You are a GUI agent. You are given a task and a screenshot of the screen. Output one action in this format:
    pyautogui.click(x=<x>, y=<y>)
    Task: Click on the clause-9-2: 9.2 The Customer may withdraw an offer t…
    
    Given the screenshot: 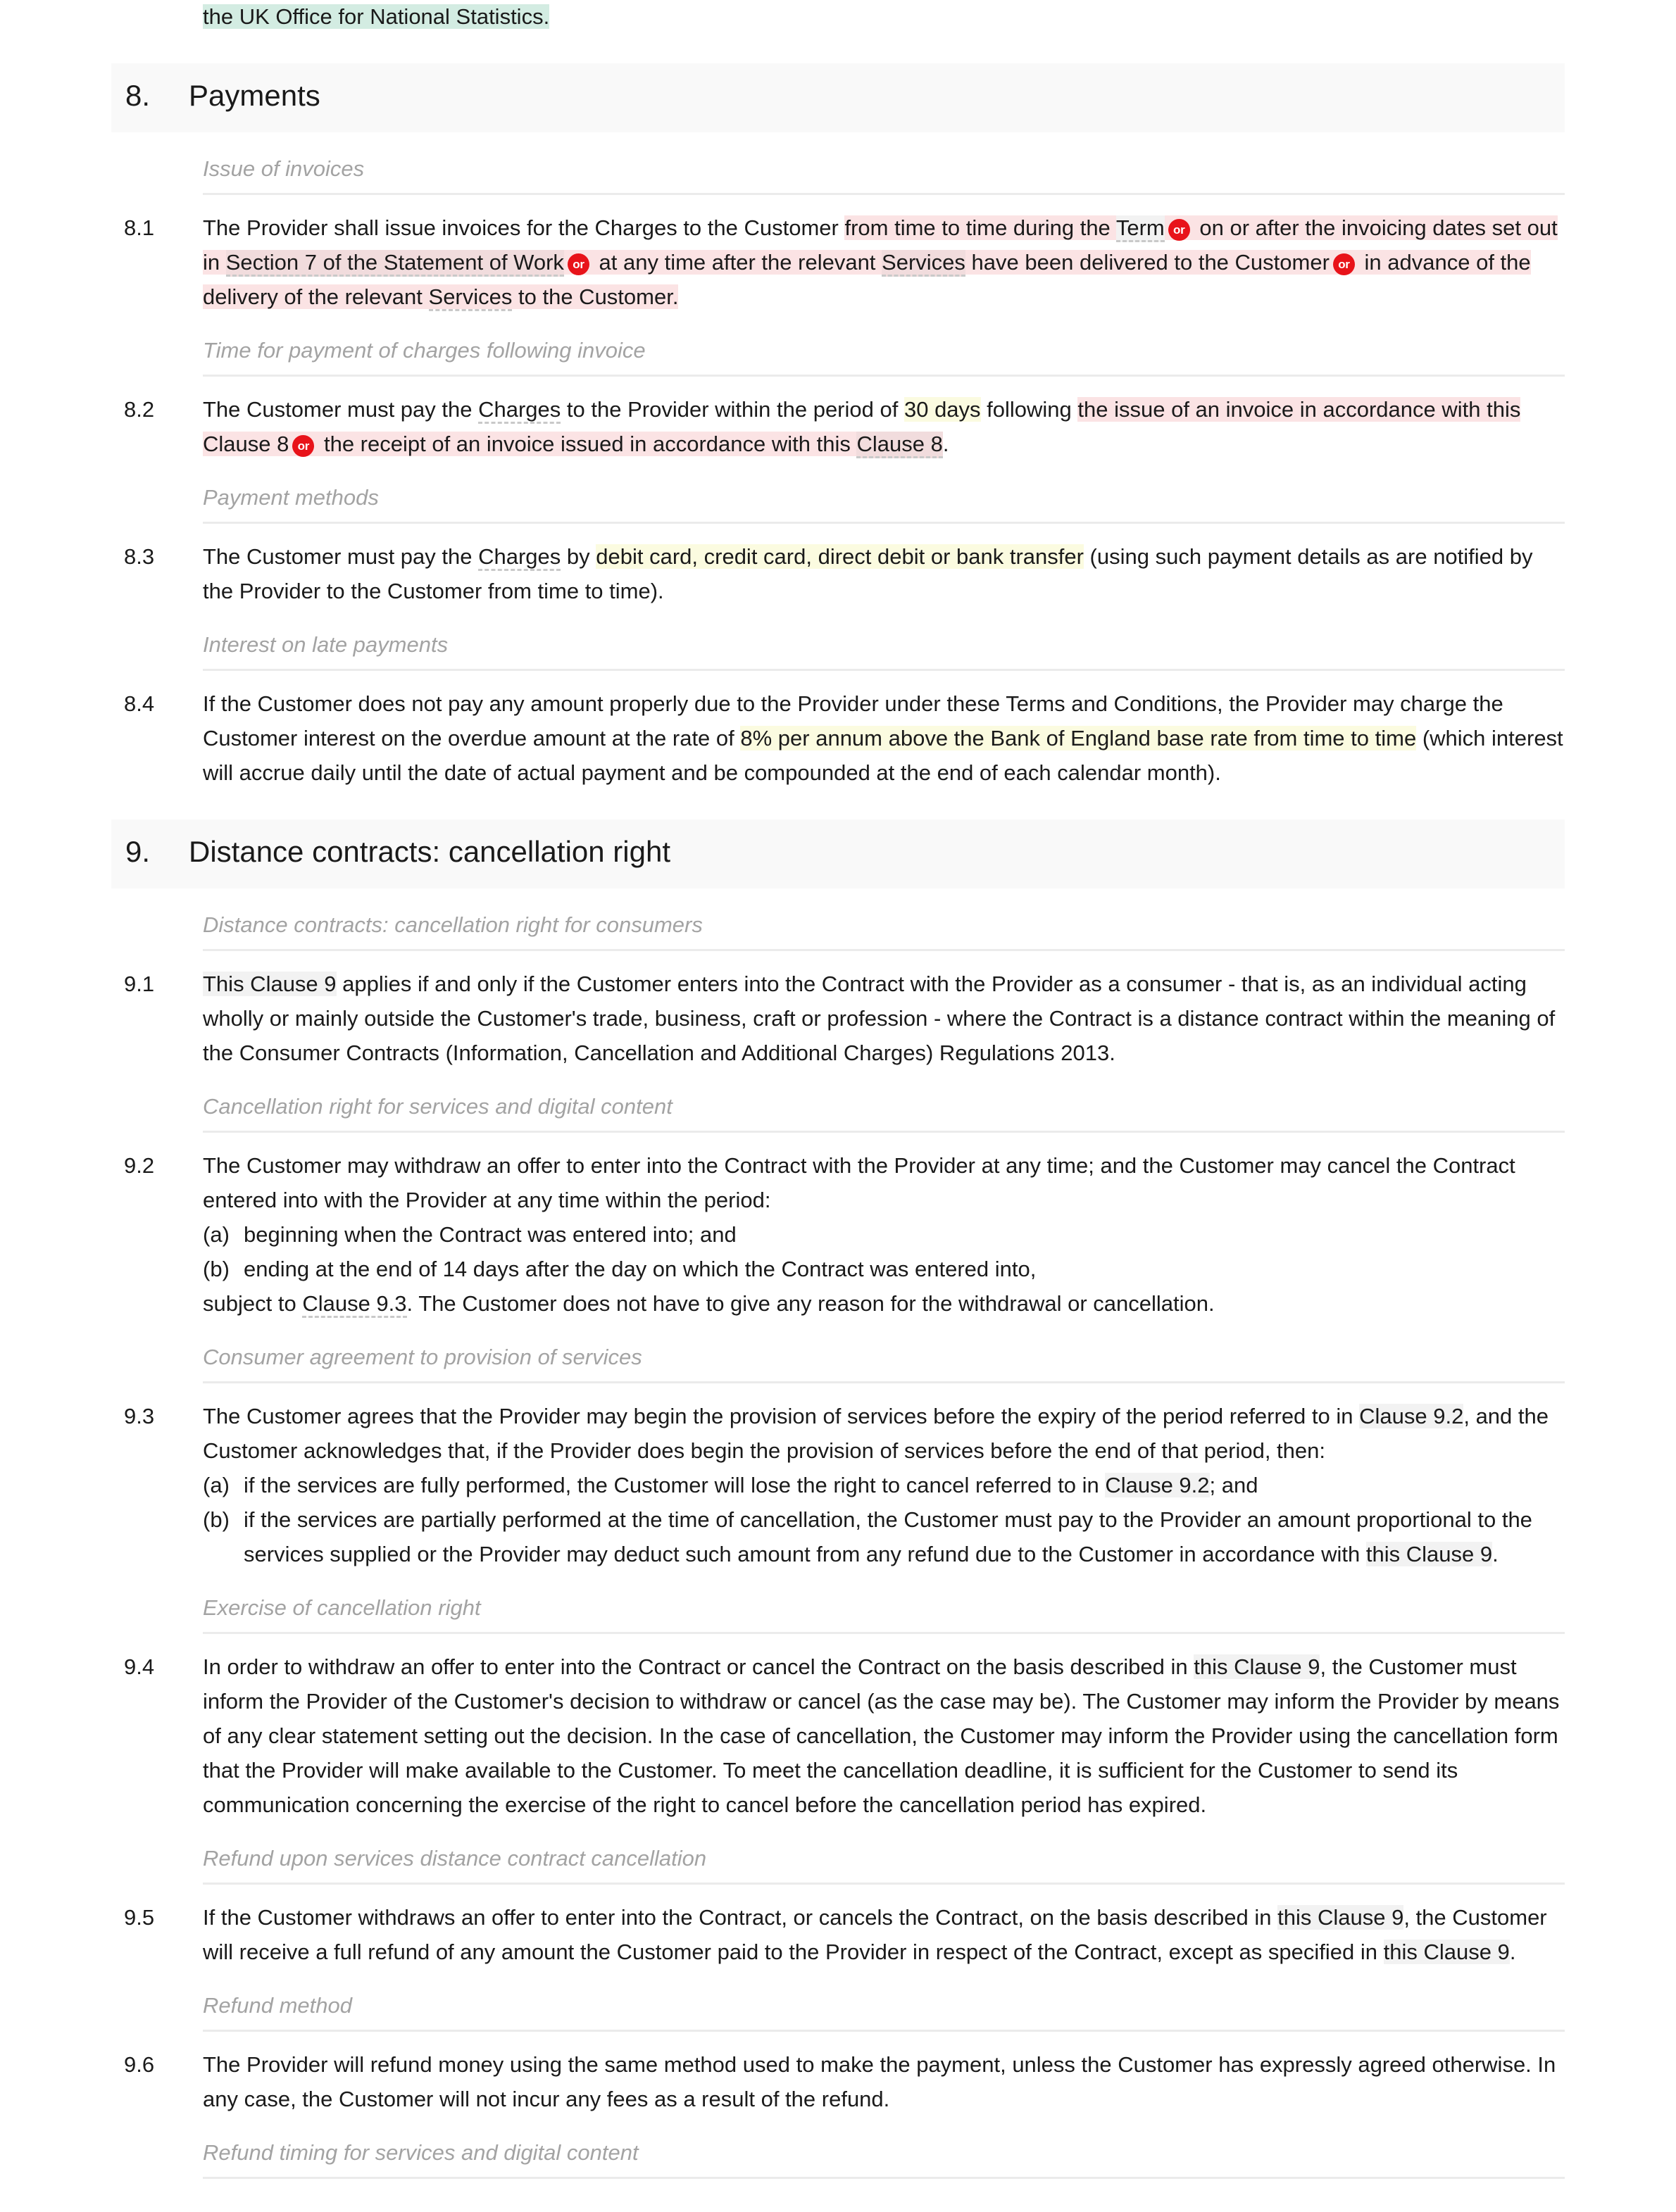 What is the action you would take?
    pyautogui.click(x=838, y=1234)
    